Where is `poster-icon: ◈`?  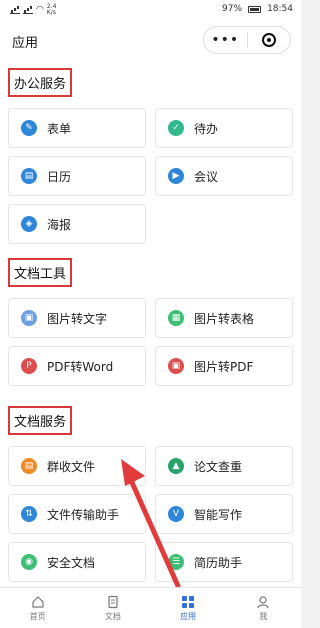
poster-icon: ◈ is located at coordinates (29, 224).